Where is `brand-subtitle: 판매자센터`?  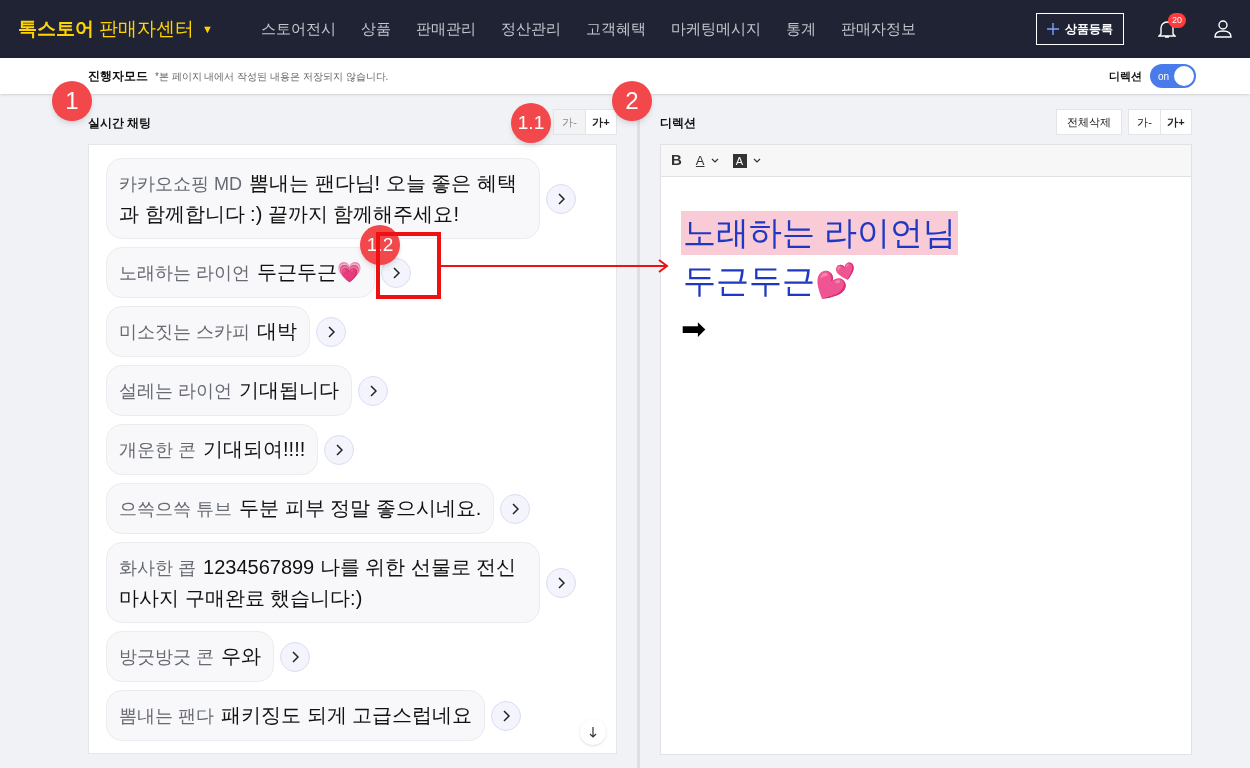 brand-subtitle: 판매자센터 is located at coordinates (146, 29).